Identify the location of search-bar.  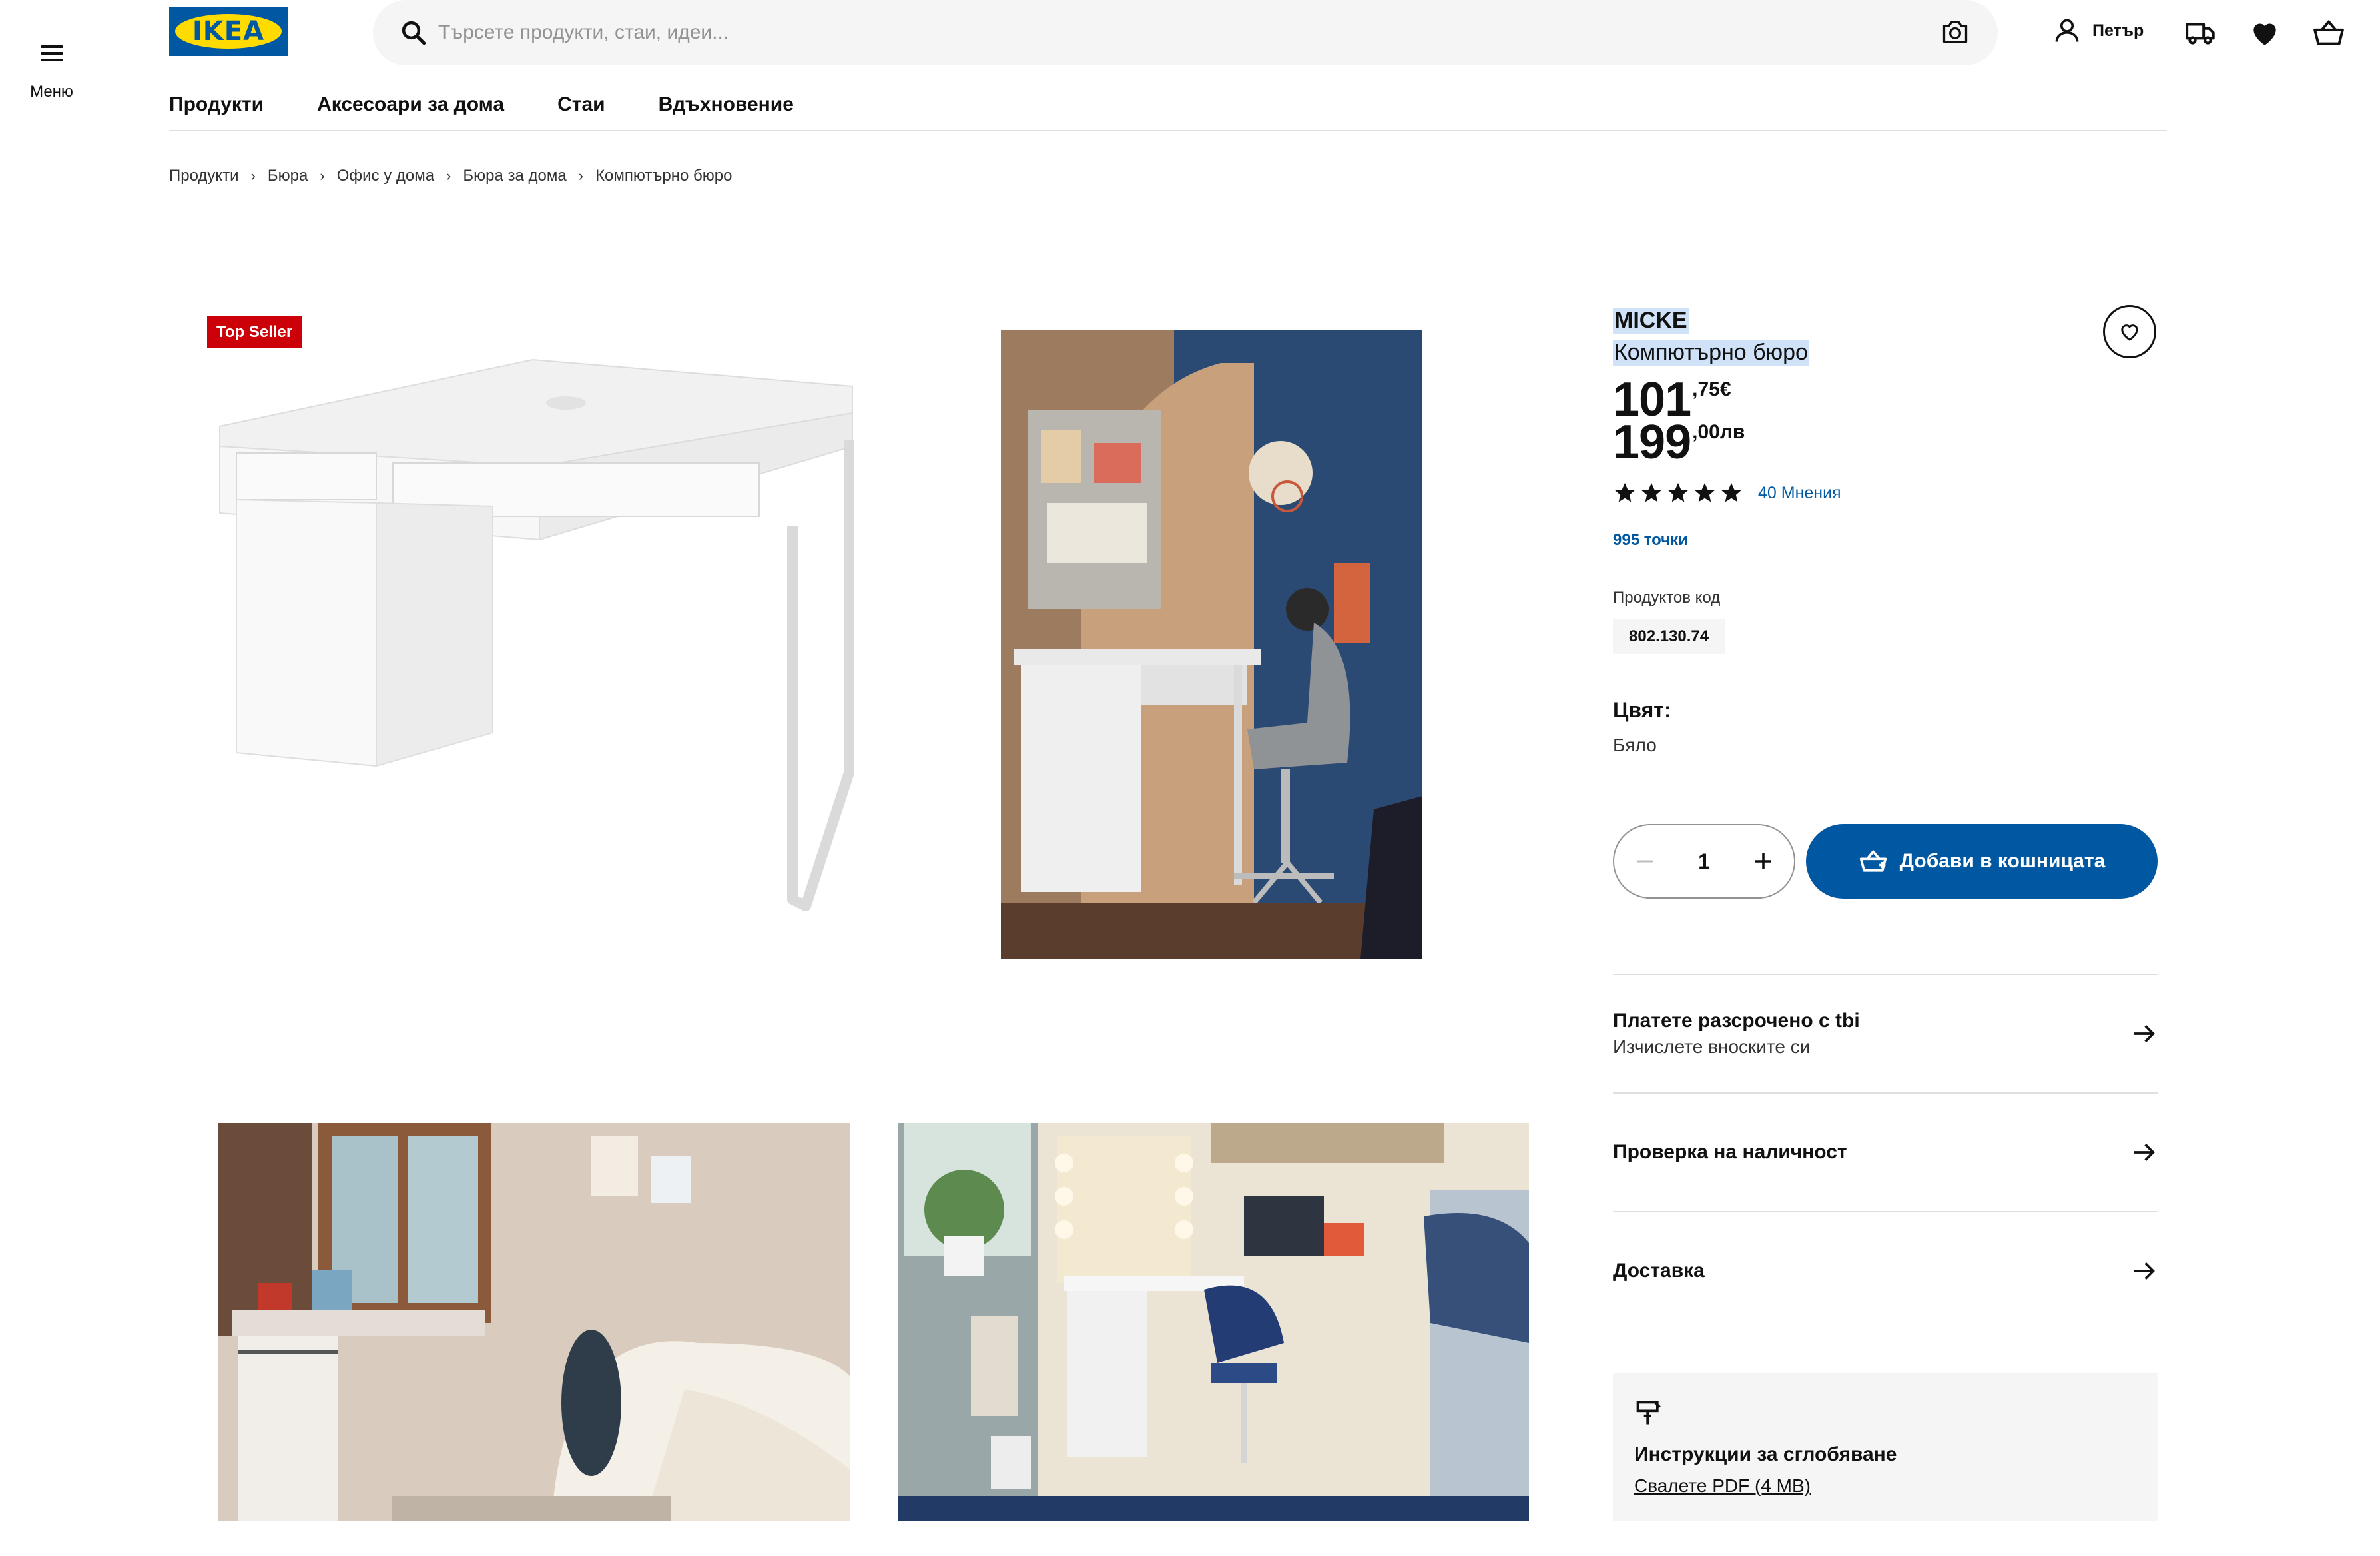
(1185, 32).